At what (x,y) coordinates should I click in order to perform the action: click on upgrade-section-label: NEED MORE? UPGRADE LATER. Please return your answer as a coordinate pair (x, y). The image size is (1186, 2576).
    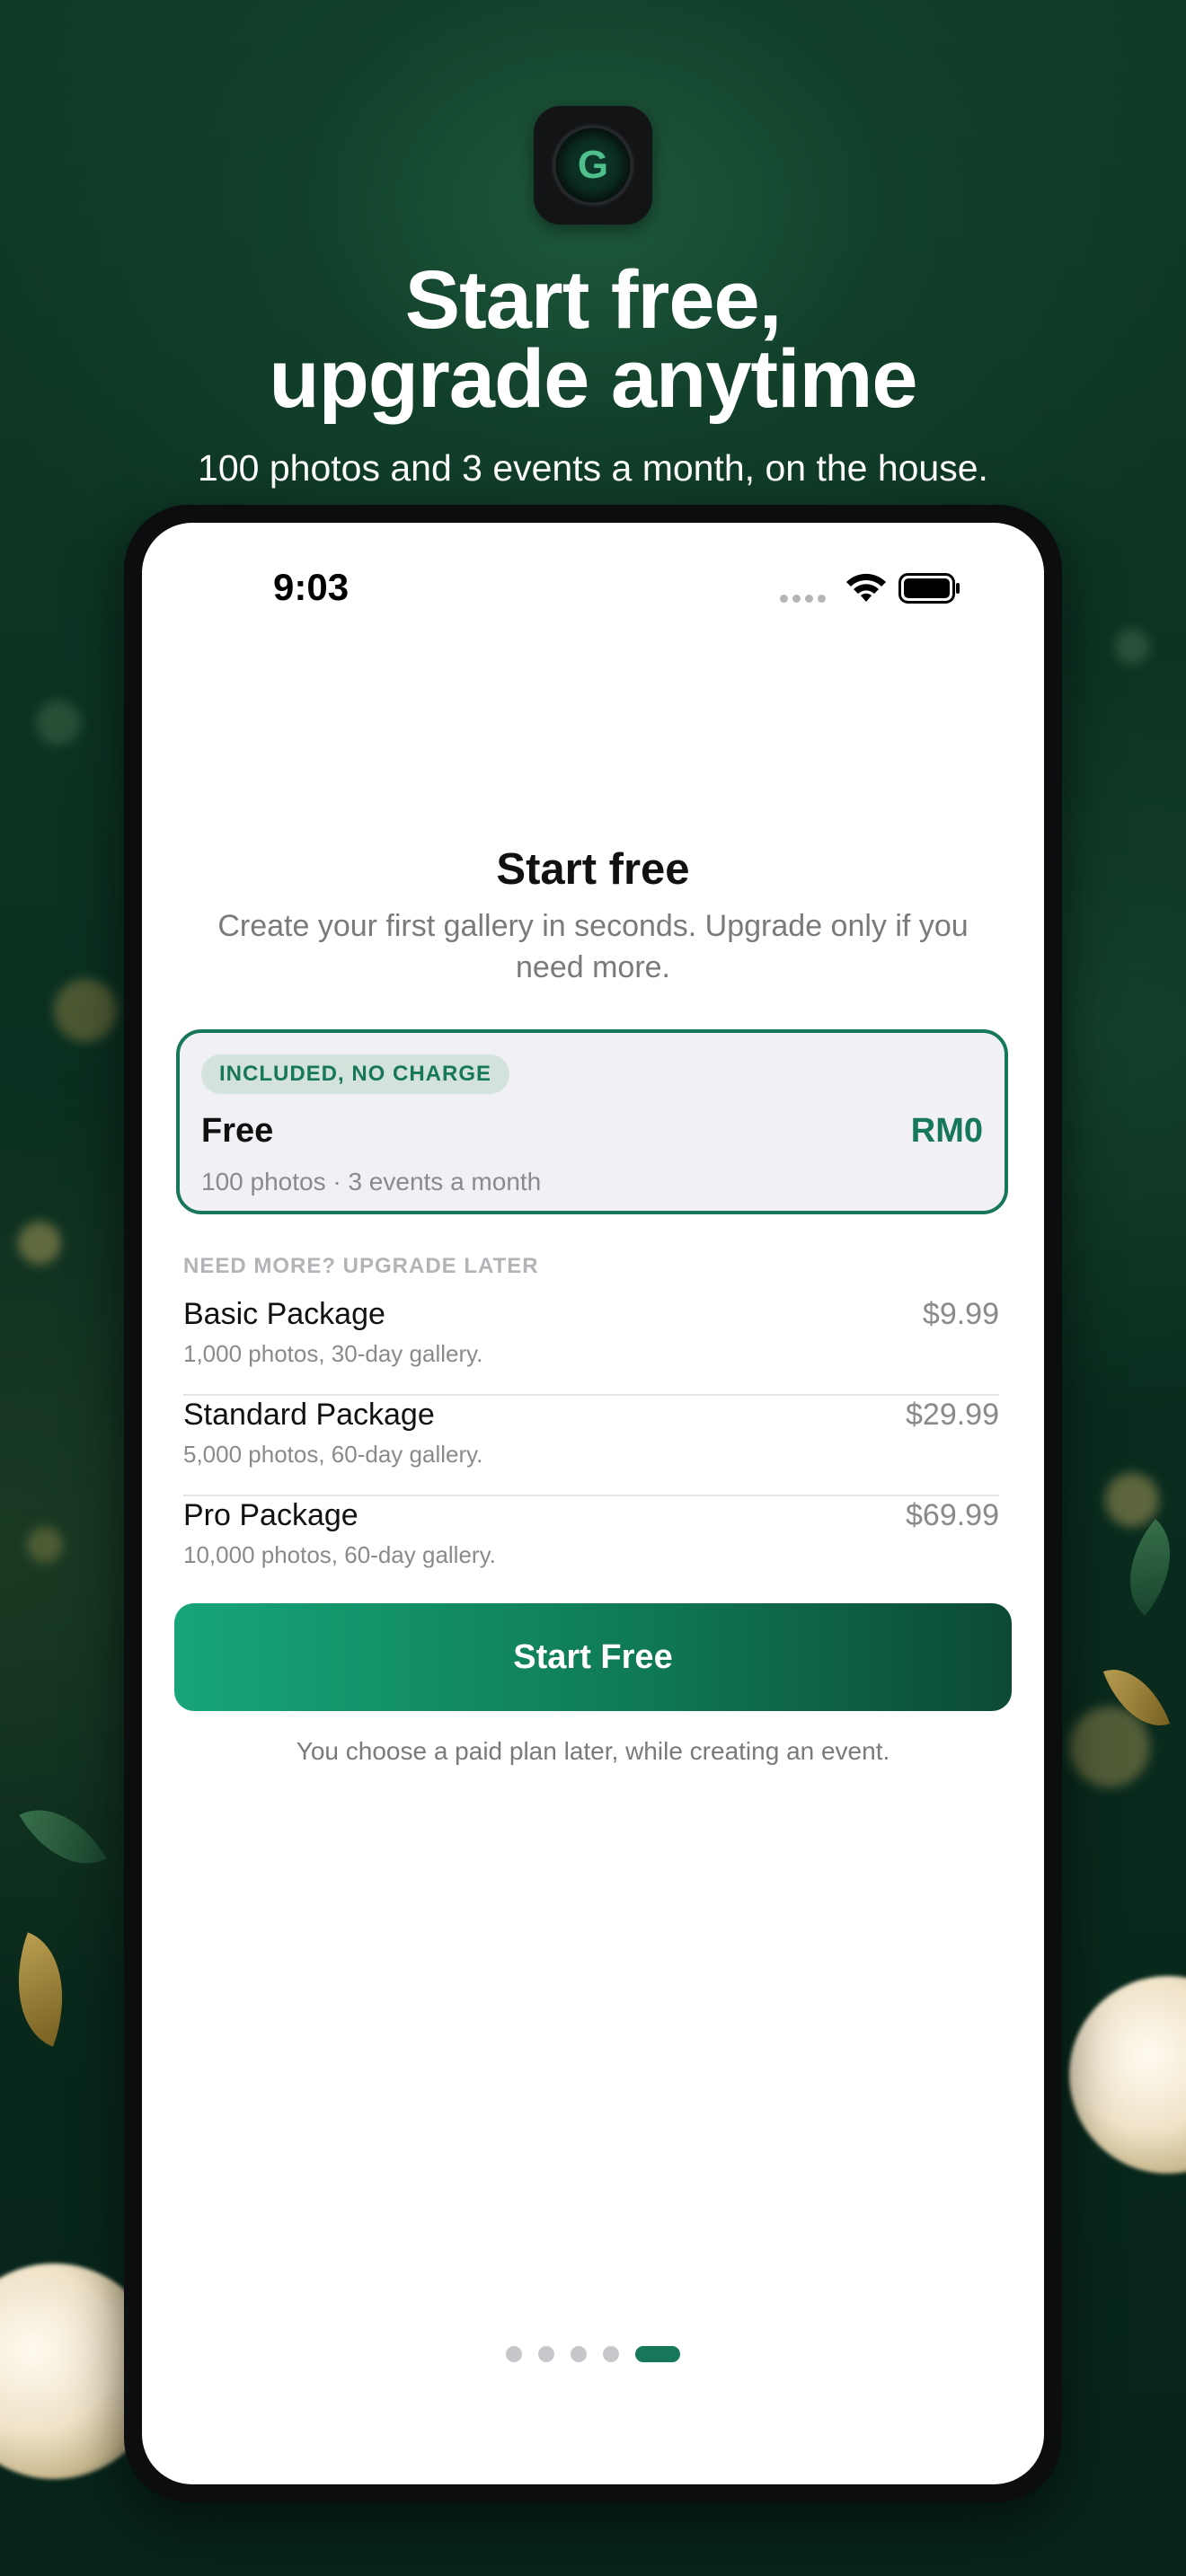
    Looking at the image, I should click on (361, 1266).